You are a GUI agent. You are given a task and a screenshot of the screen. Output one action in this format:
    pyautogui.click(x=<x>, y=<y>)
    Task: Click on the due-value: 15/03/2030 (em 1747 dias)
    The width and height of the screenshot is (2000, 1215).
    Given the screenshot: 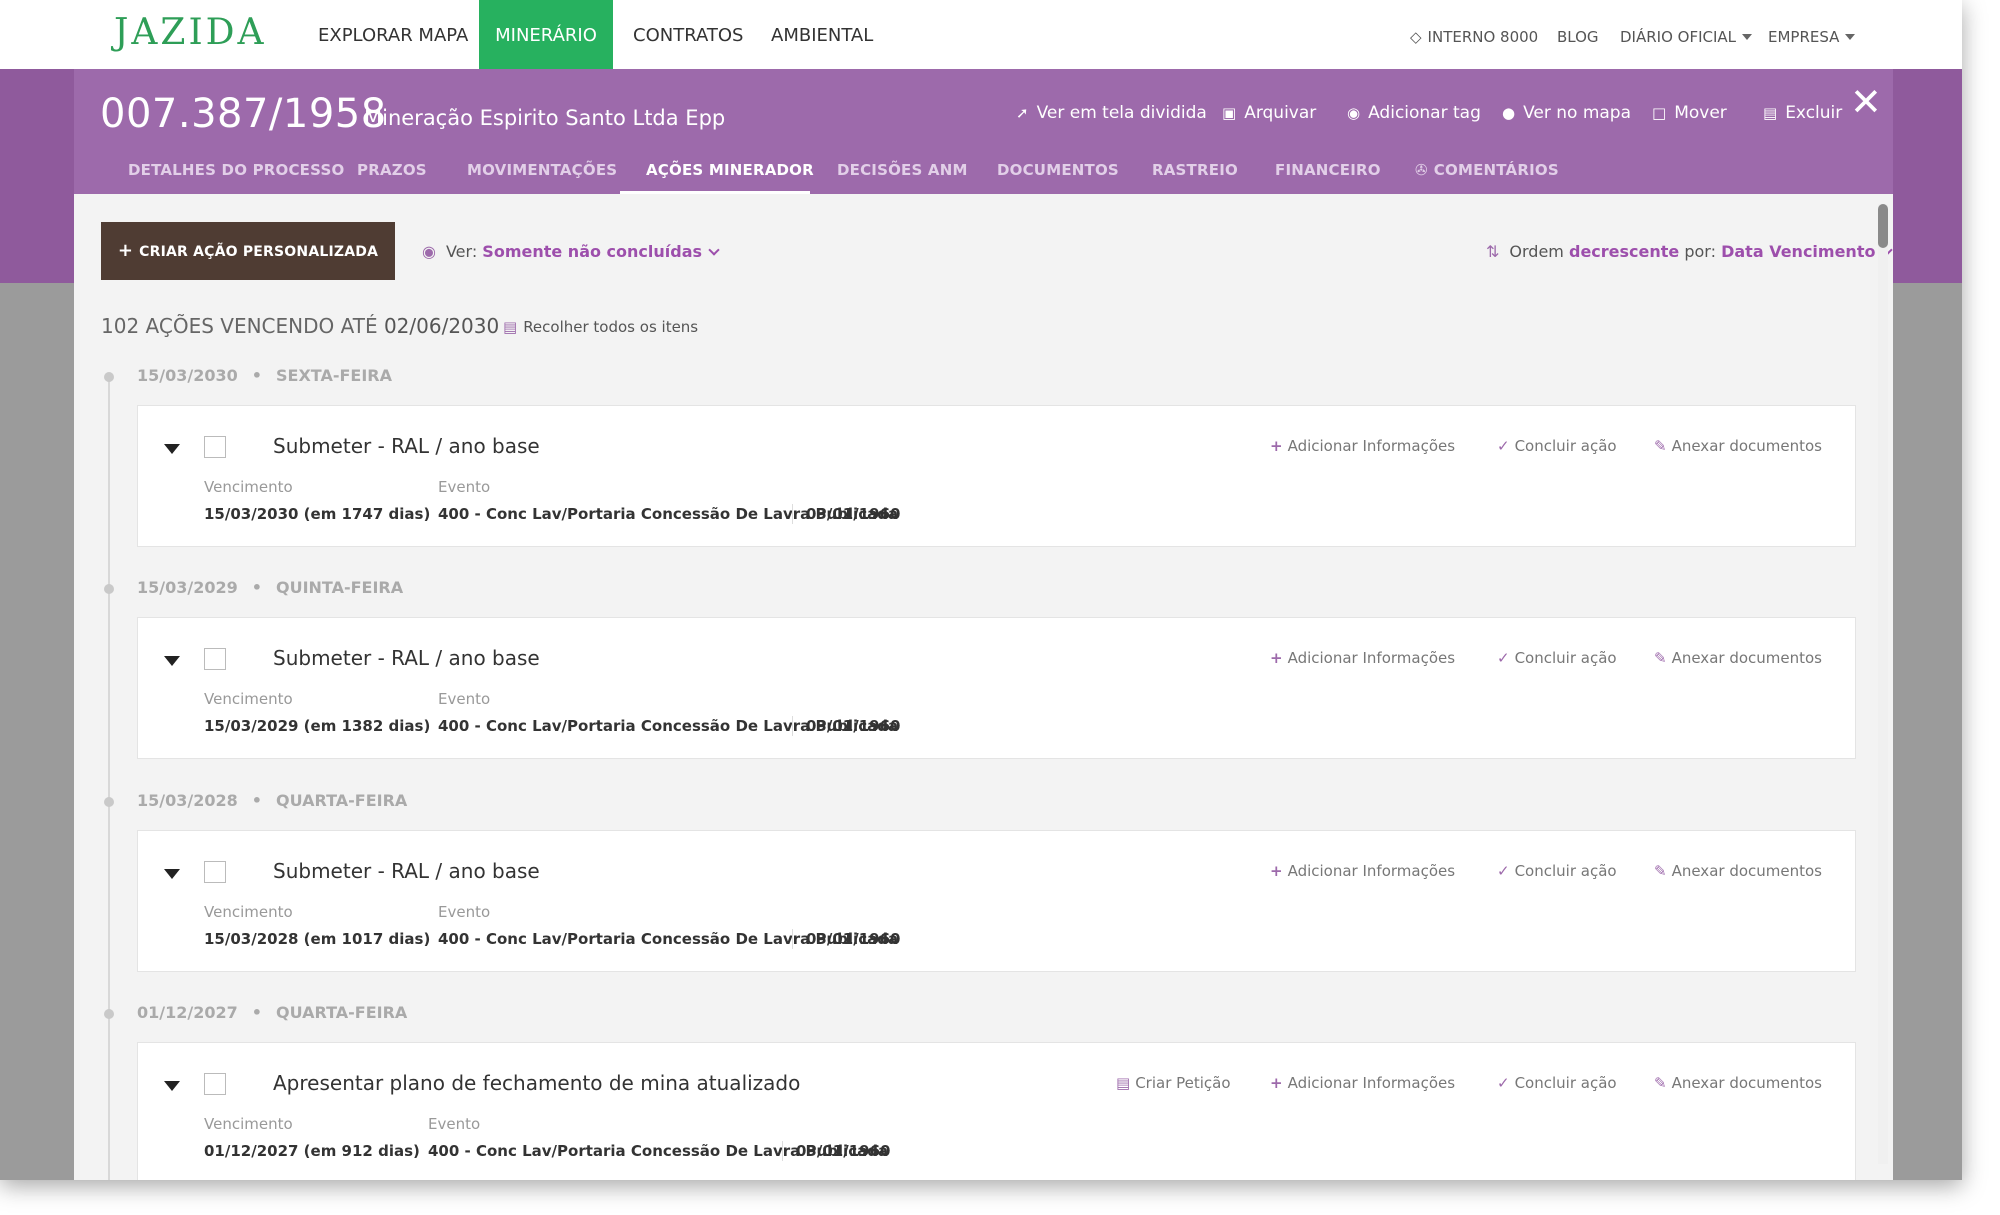 What is the action you would take?
    pyautogui.click(x=317, y=514)
    